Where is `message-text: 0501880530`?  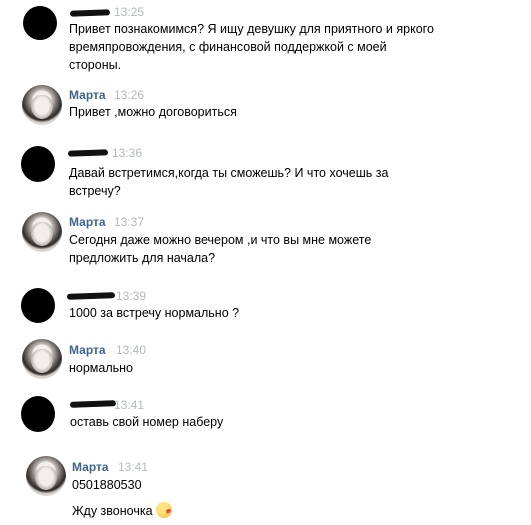
message-text: 0501880530 is located at coordinates (107, 485).